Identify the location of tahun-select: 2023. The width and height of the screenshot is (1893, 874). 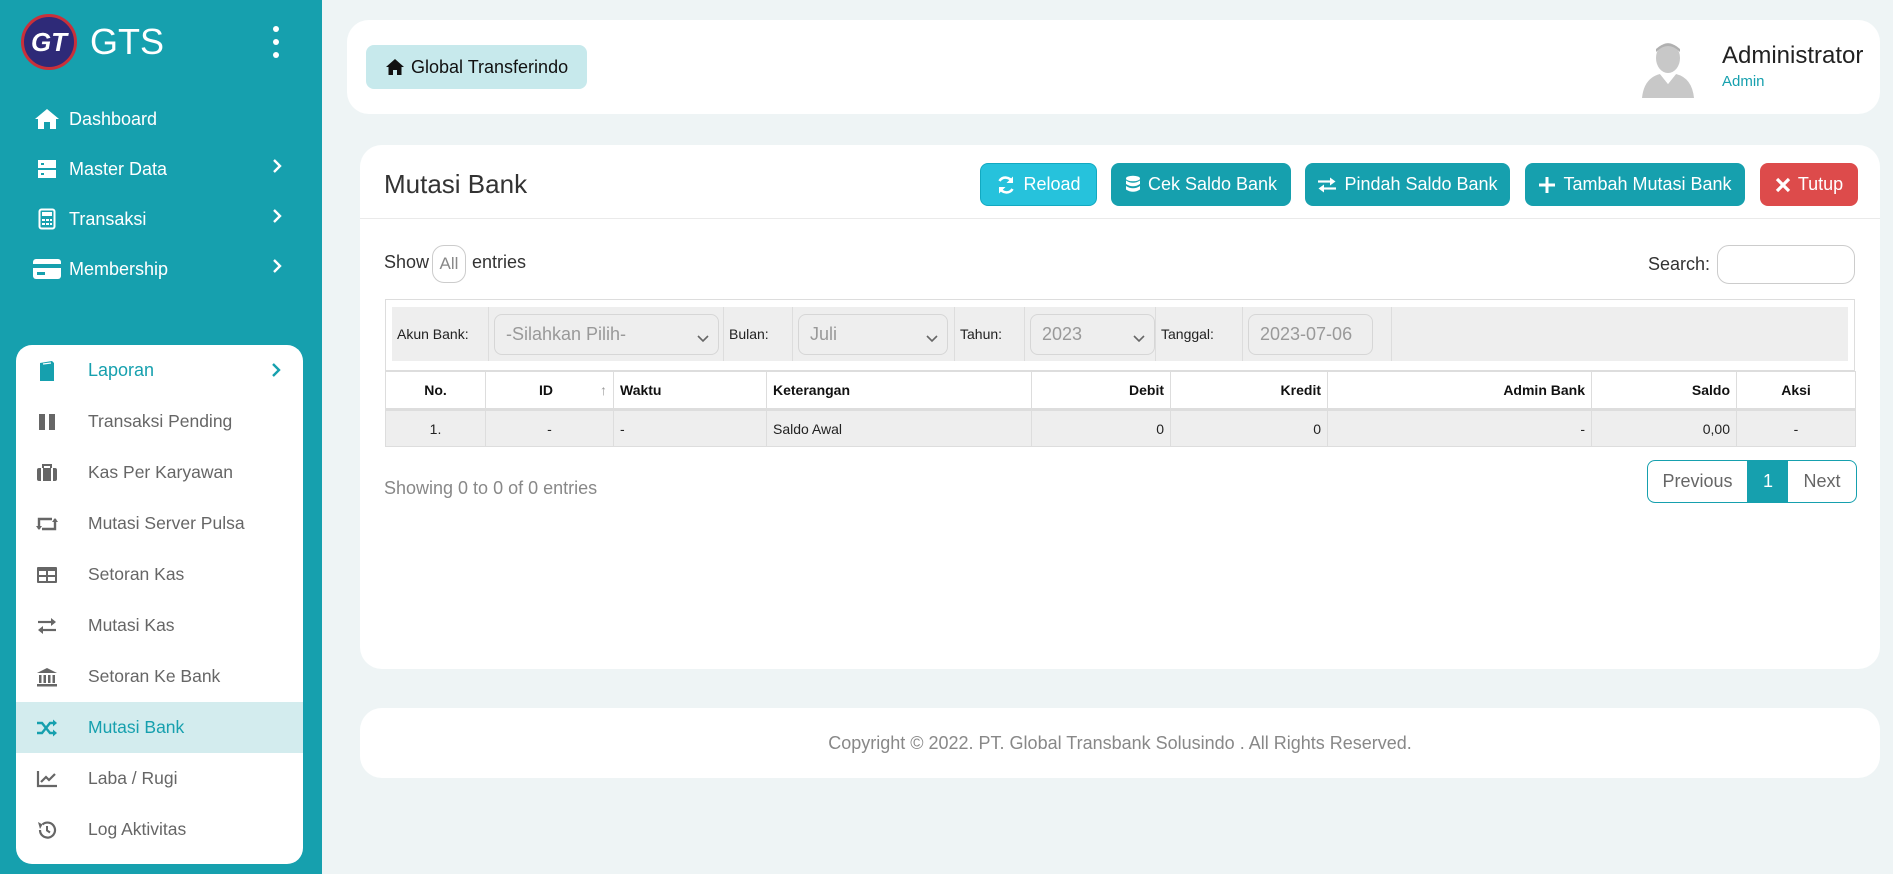
(1092, 334).